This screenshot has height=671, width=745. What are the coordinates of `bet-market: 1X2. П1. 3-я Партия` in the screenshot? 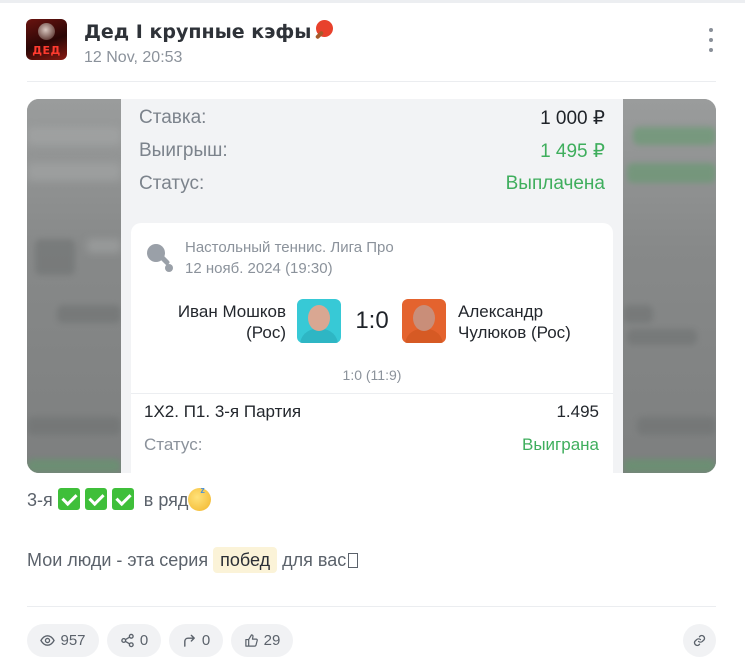 It's located at (223, 411).